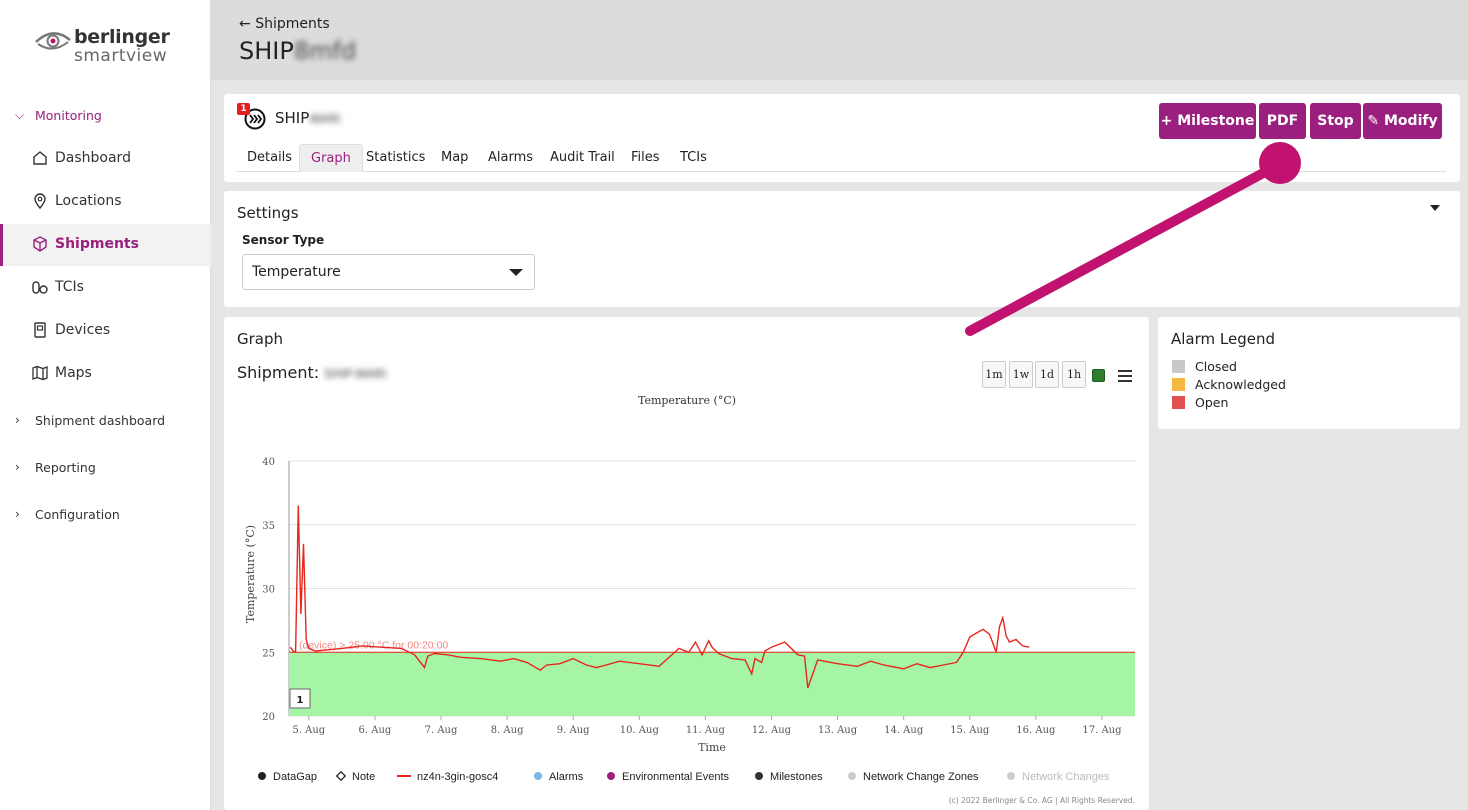 The height and width of the screenshot is (810, 1468). I want to click on x-tick-label: 7. Aug, so click(441, 730).